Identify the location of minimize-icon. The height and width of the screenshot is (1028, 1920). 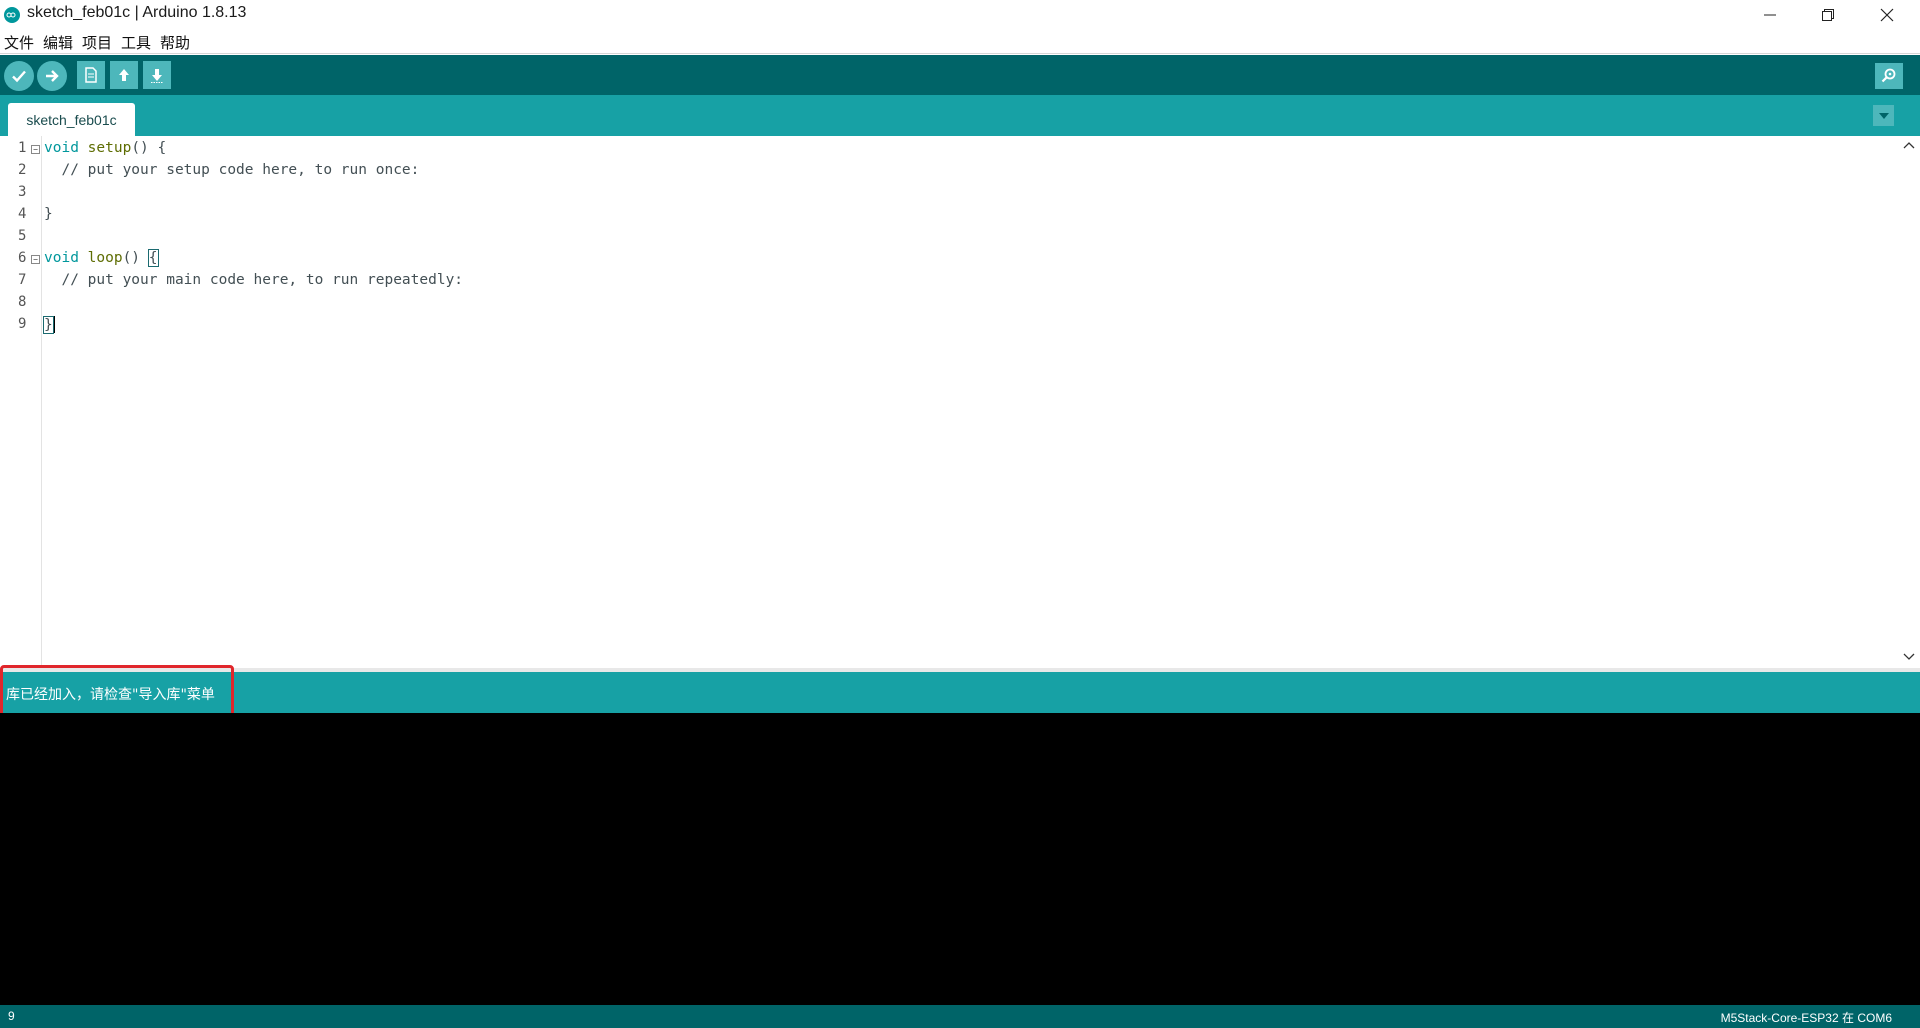
(1770, 14).